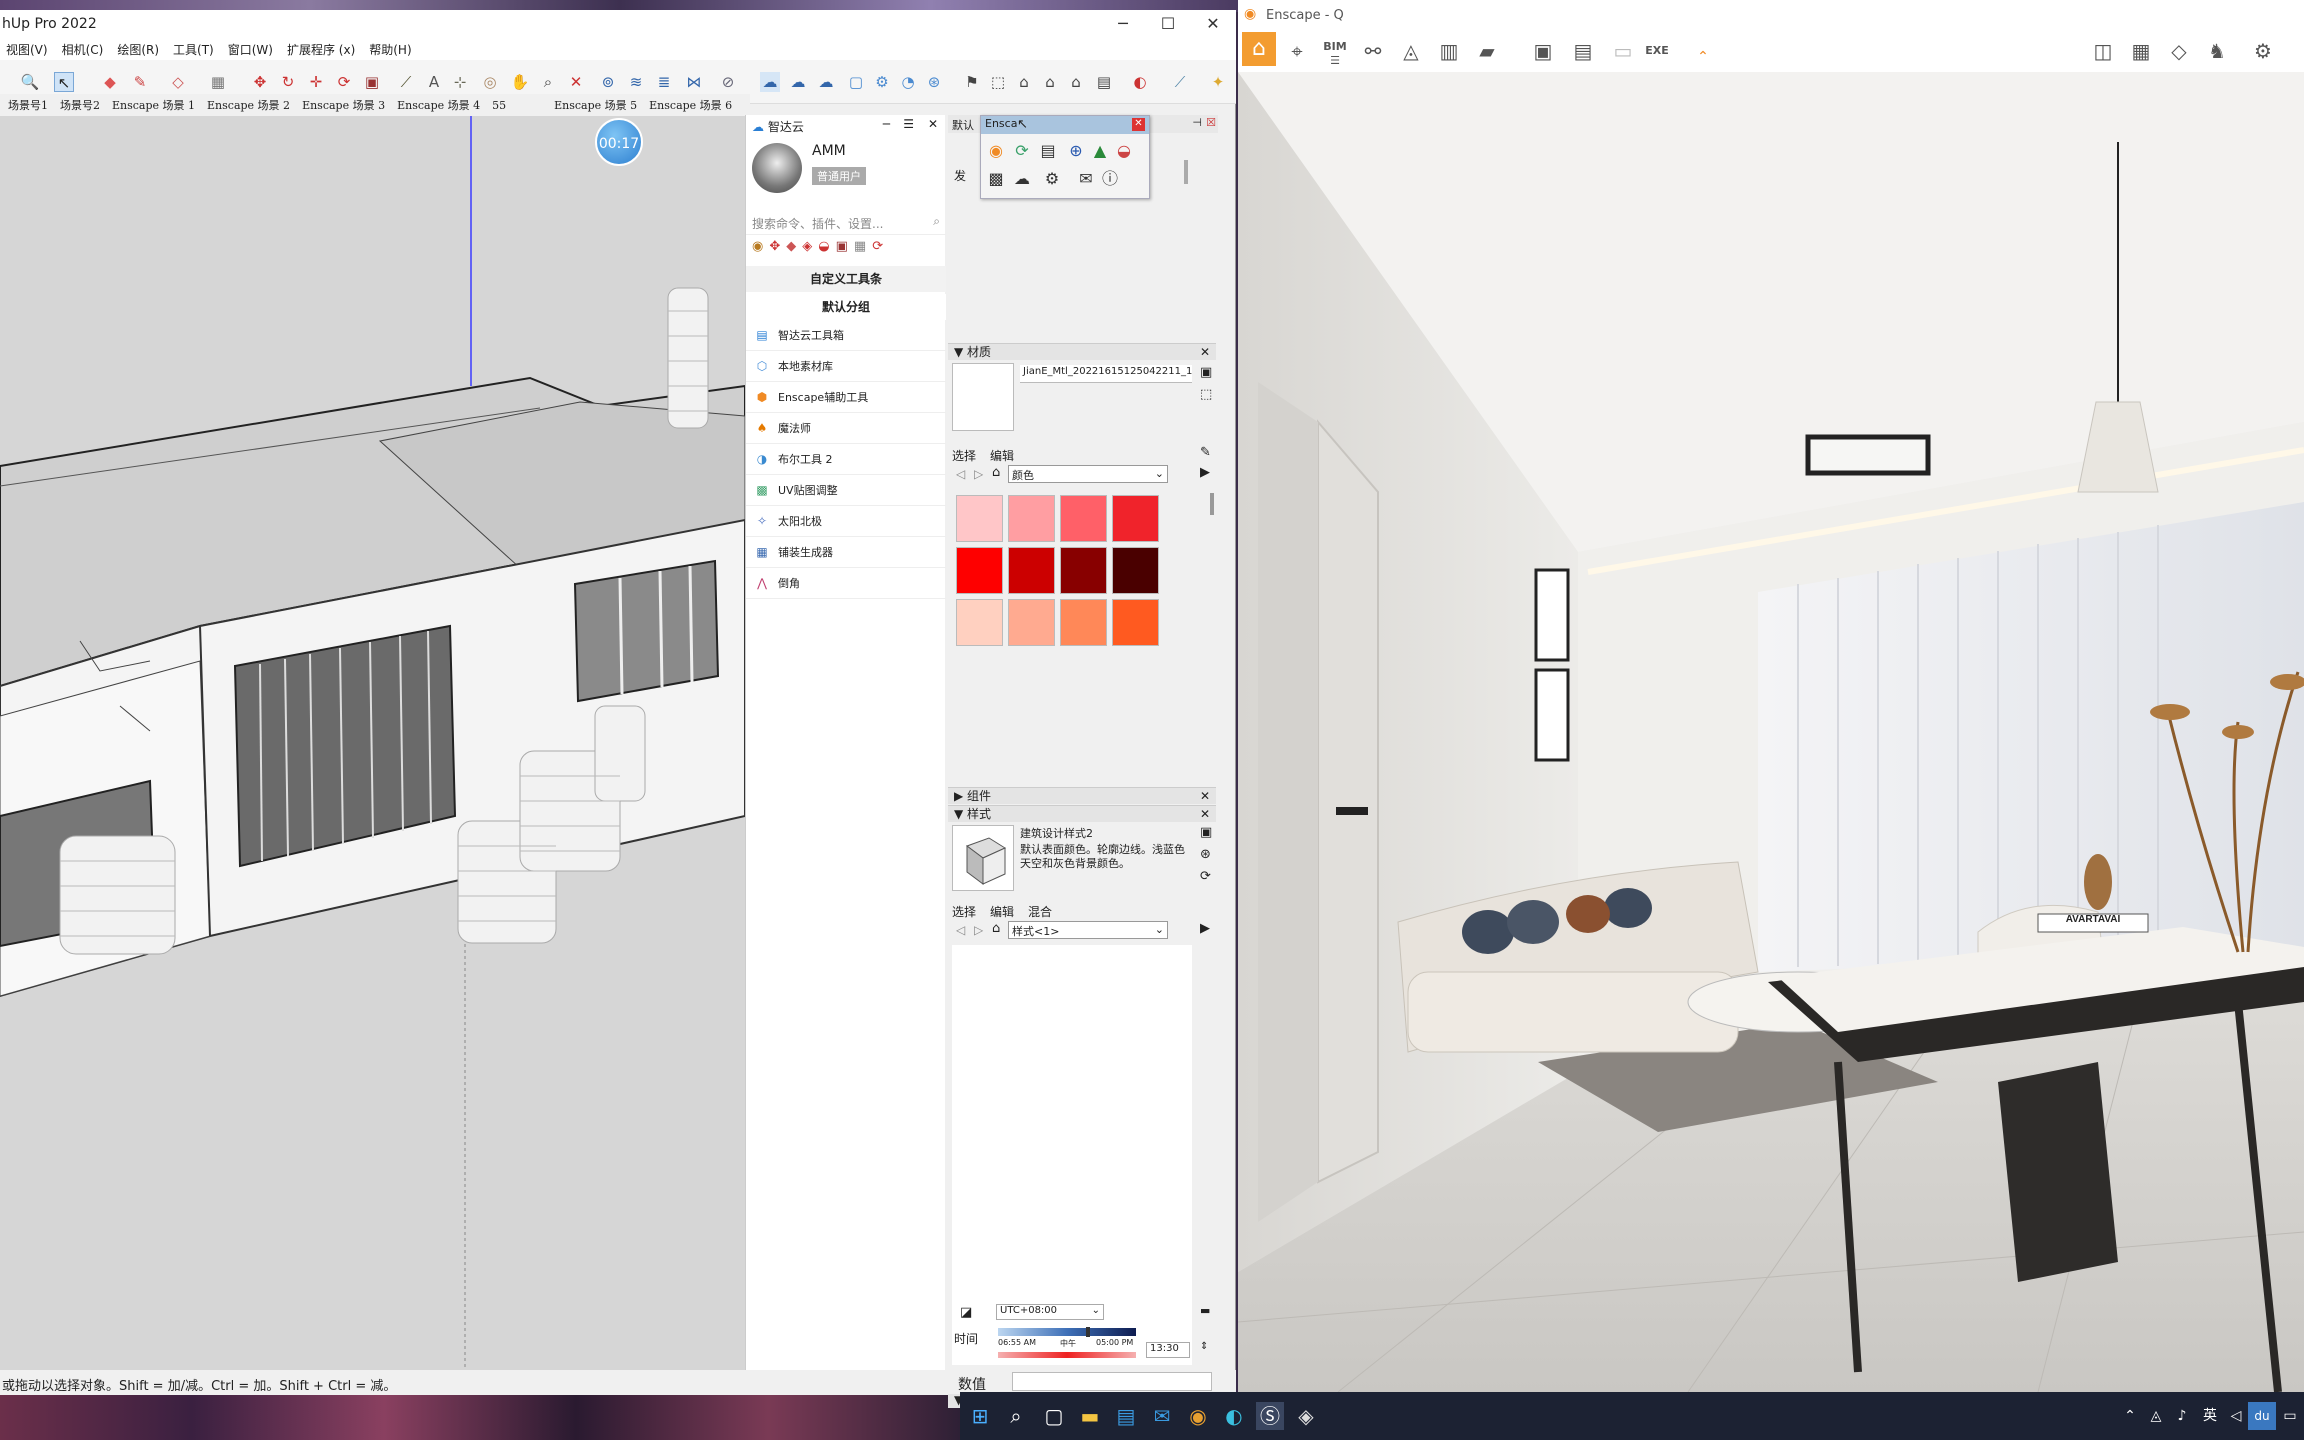  Describe the element at coordinates (964, 455) in the screenshot. I see `tab-select: 选择` at that location.